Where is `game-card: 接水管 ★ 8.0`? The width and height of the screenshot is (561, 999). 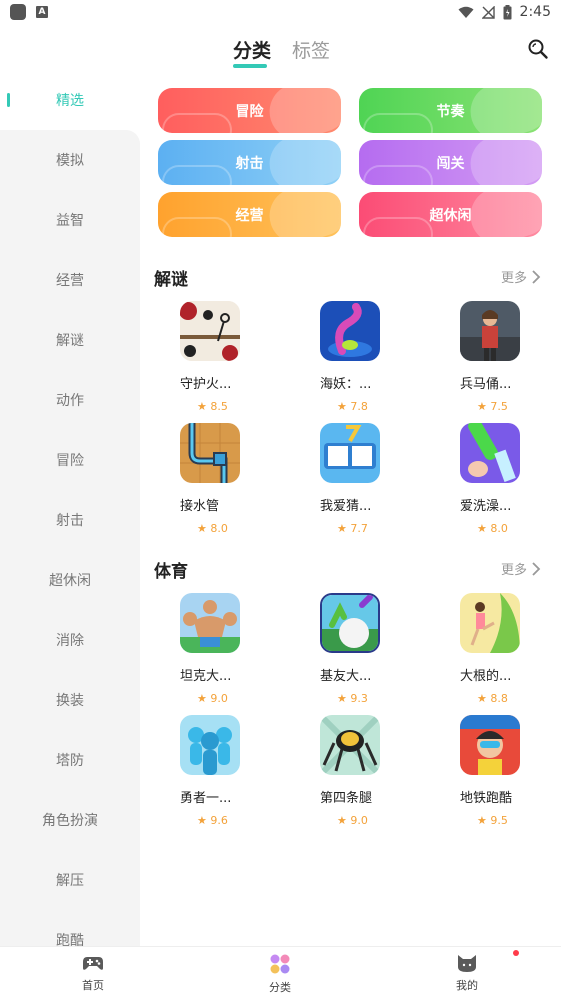
game-card: 接水管 ★ 8.0 is located at coordinates (220, 479).